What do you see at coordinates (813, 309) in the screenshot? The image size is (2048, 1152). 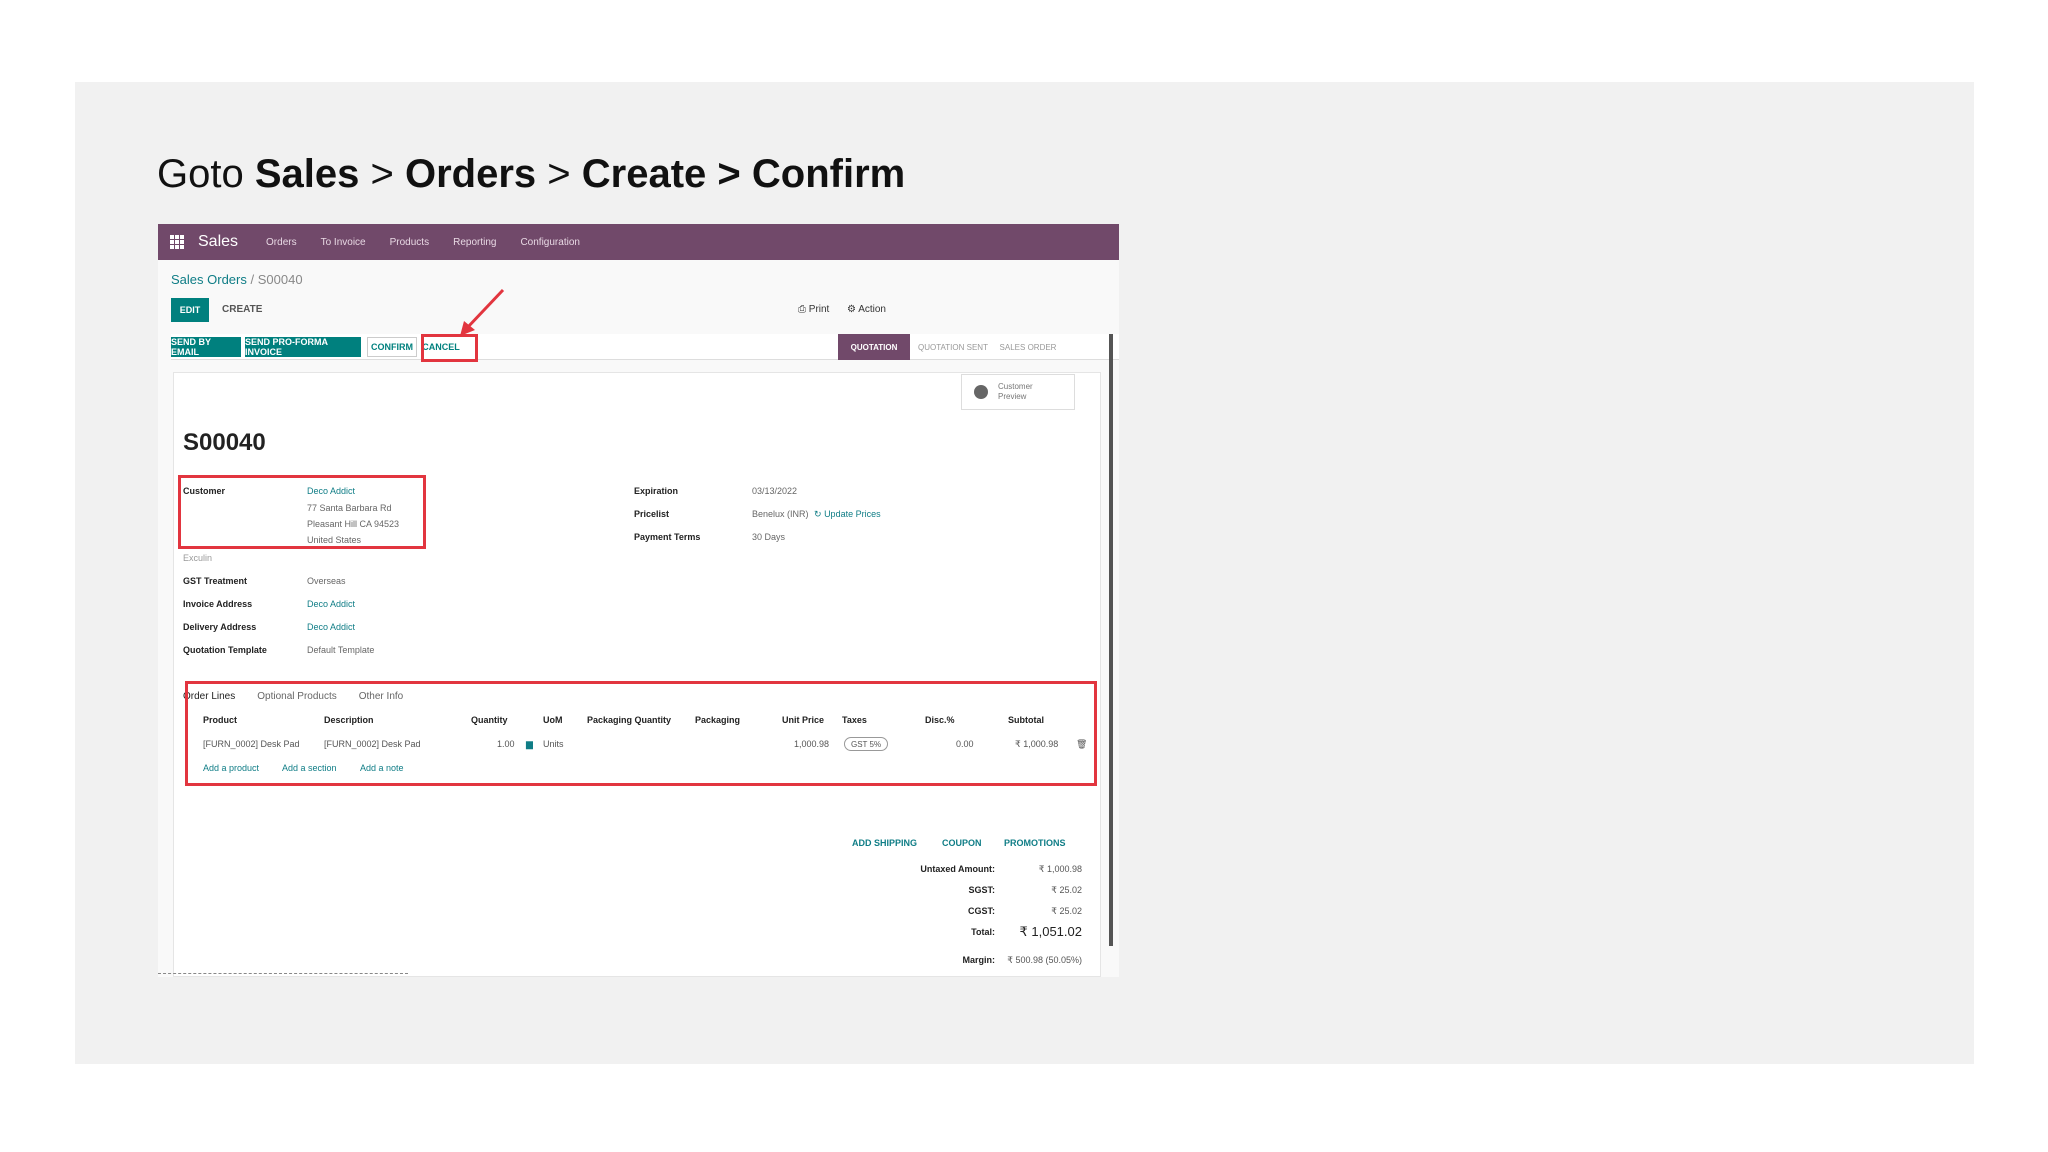 I see `print-menu: ⎙ Print` at bounding box center [813, 309].